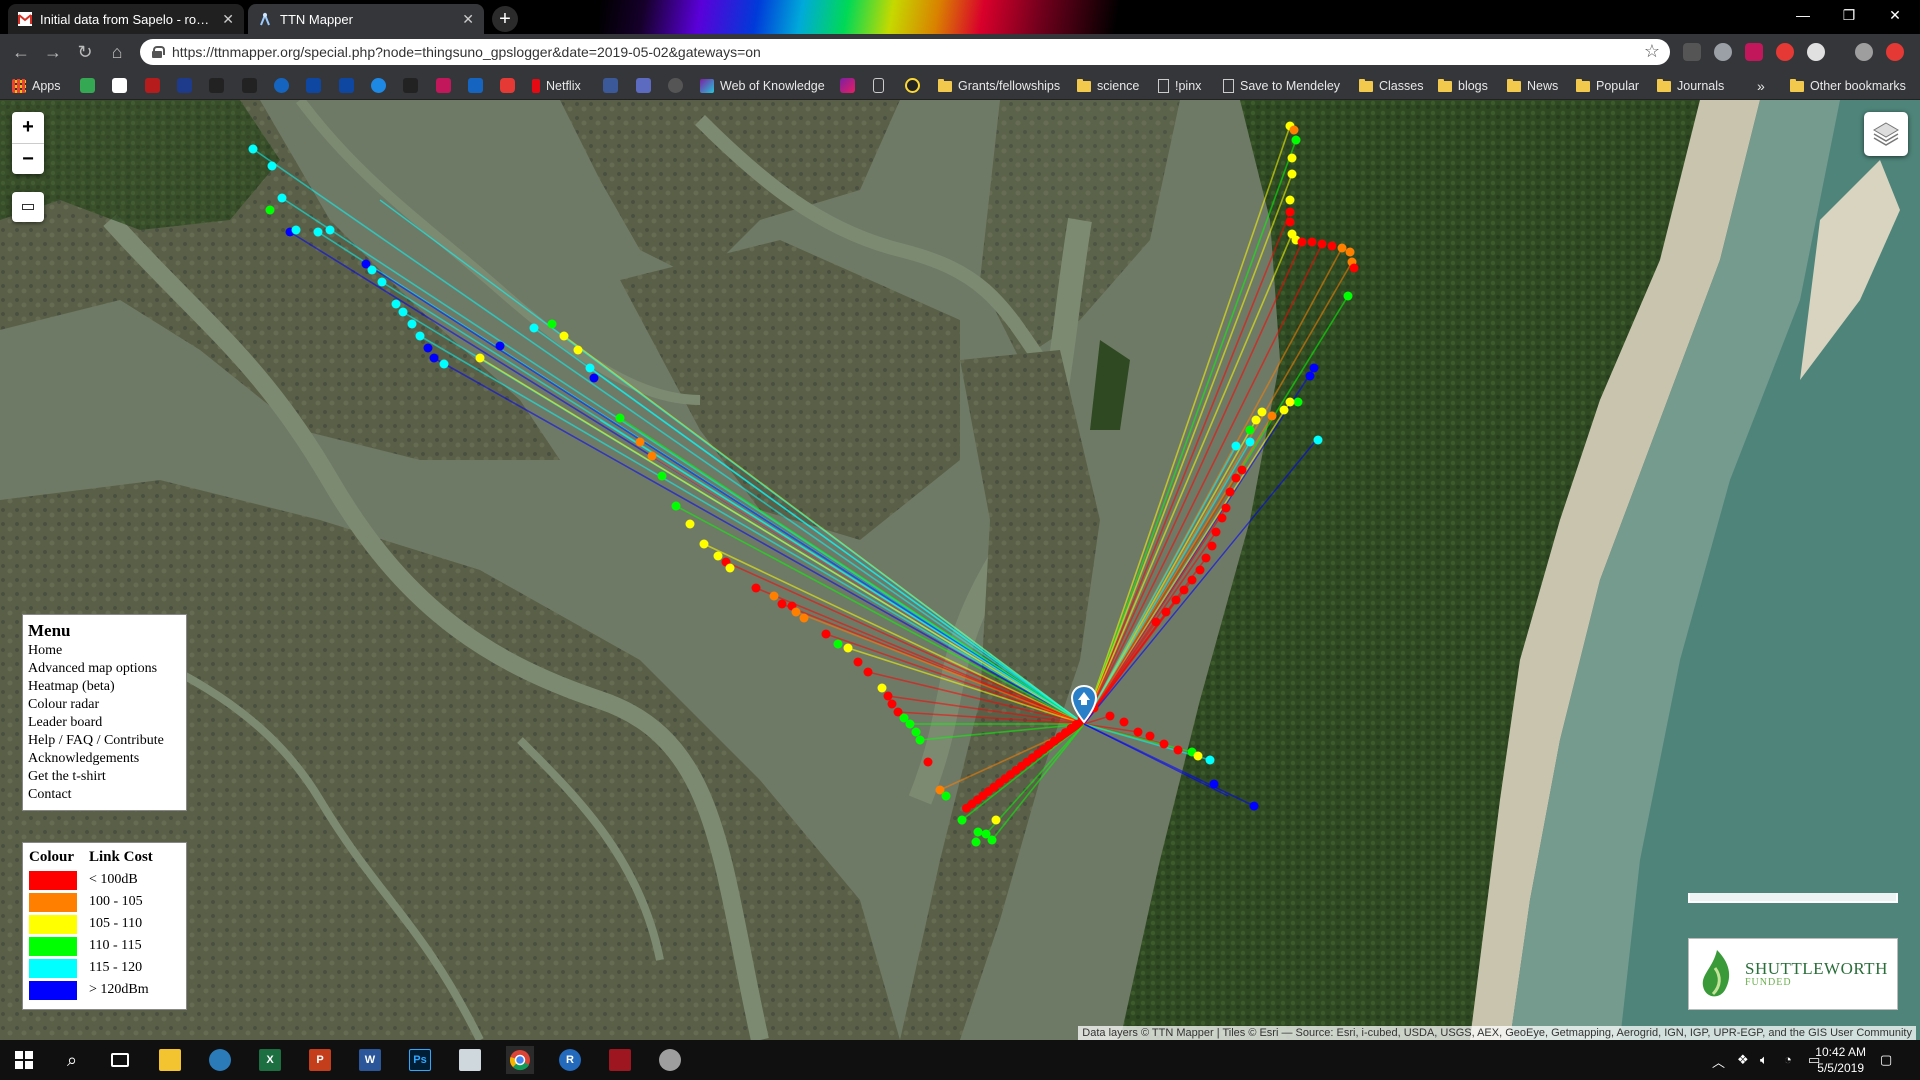 The image size is (1920, 1080). I want to click on excel-icon: X, so click(270, 1060).